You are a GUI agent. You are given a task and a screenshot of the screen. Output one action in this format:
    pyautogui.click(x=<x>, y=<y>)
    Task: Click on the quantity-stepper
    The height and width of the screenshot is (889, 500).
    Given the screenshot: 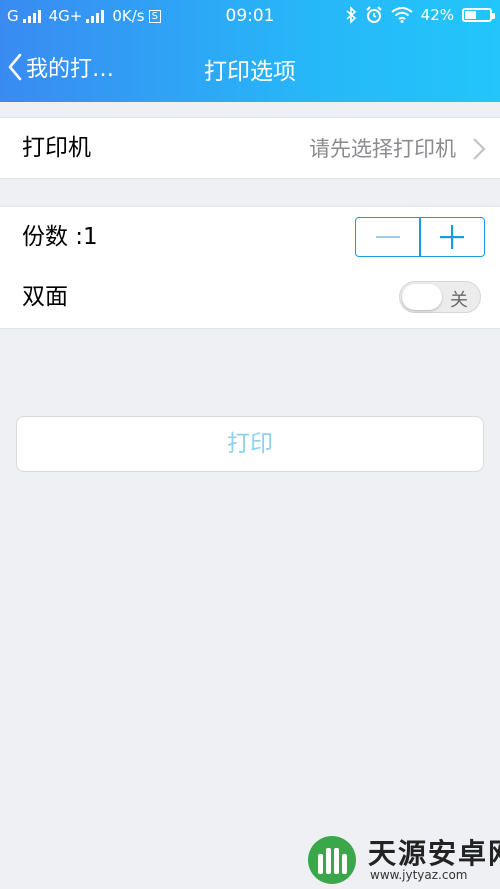 What is the action you would take?
    pyautogui.click(x=420, y=237)
    